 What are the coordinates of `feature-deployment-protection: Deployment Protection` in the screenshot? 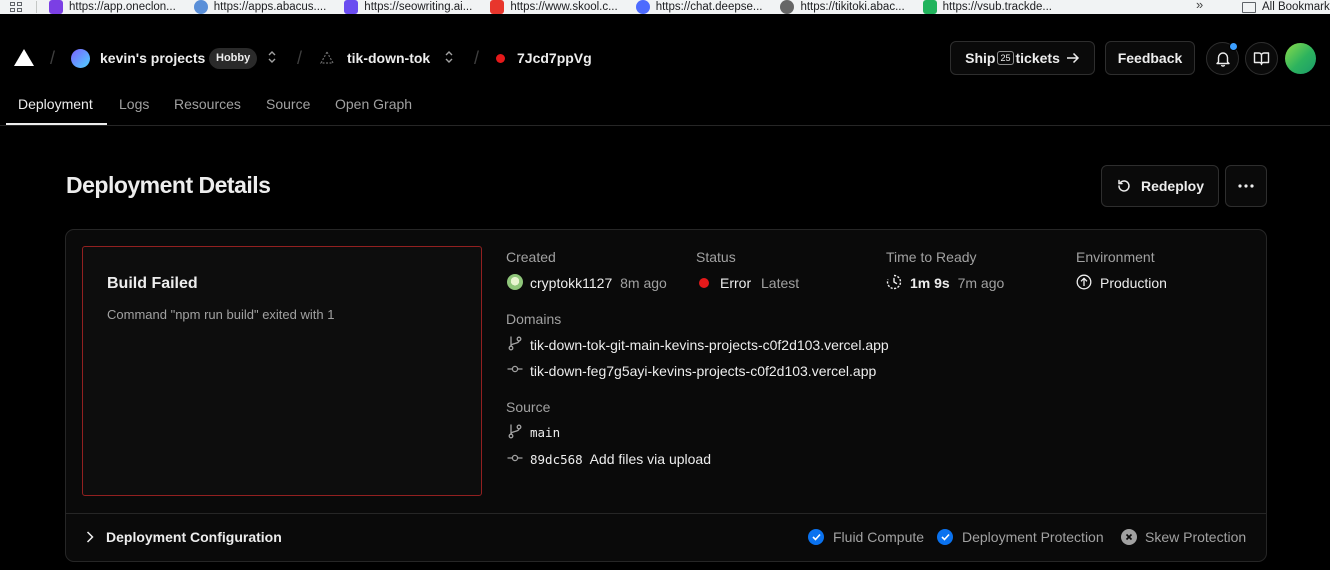 It's located at (1033, 537).